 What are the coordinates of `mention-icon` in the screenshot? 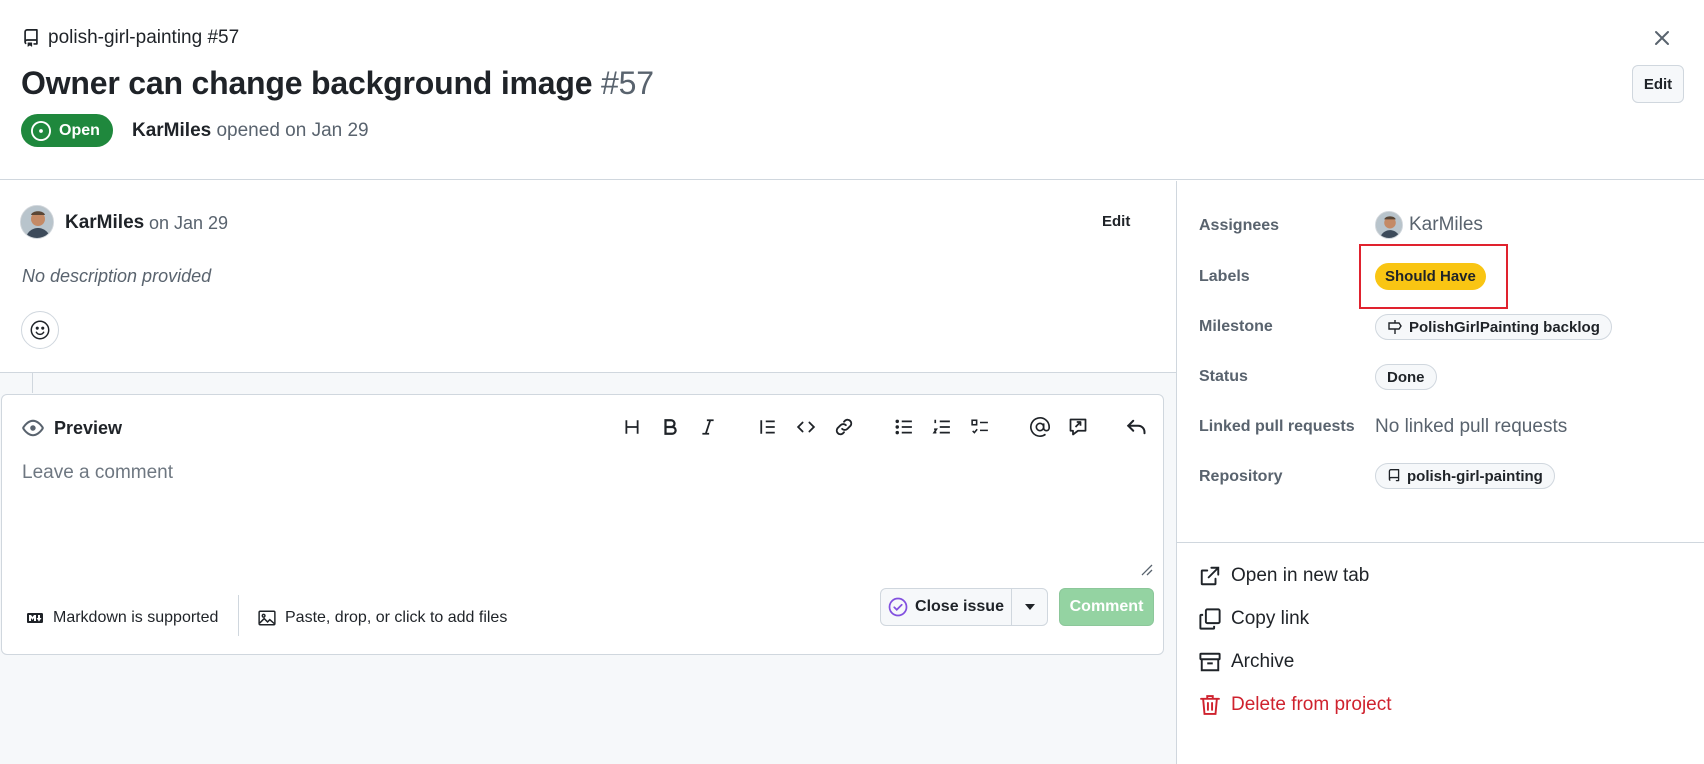 It's located at (1040, 427).